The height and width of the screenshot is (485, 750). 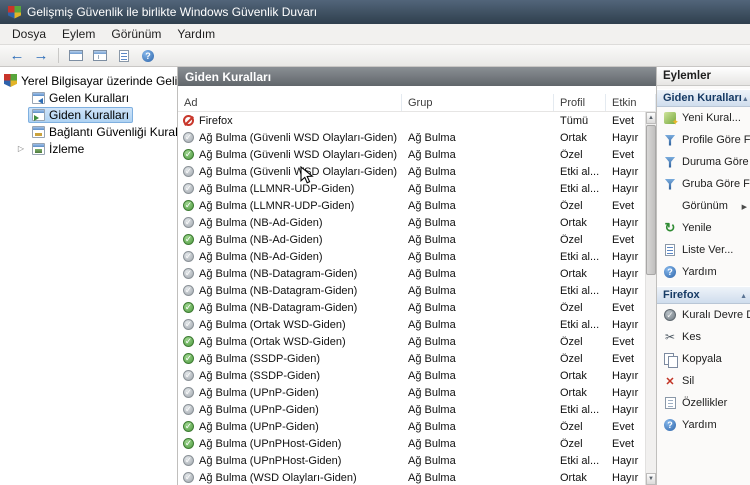 I want to click on filter-icon, so click(x=670, y=184).